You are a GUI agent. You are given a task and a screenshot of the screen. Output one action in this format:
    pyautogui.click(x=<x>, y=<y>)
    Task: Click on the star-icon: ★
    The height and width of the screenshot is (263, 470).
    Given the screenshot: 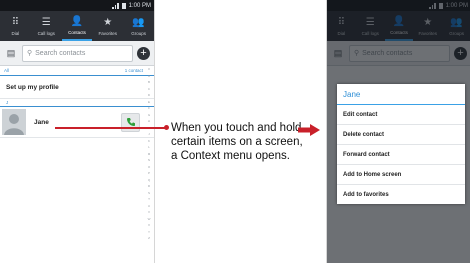 What is the action you would take?
    pyautogui.click(x=108, y=22)
    